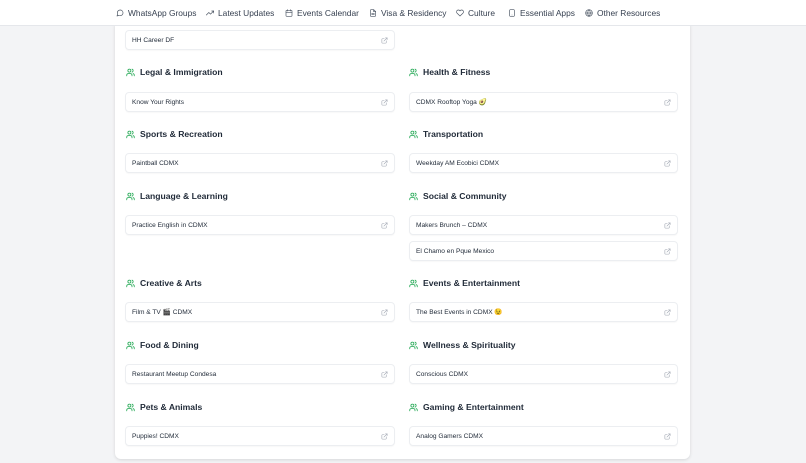 Image resolution: width=806 pixels, height=463 pixels. What do you see at coordinates (246, 13) in the screenshot?
I see `nav-label: Latest Updates` at bounding box center [246, 13].